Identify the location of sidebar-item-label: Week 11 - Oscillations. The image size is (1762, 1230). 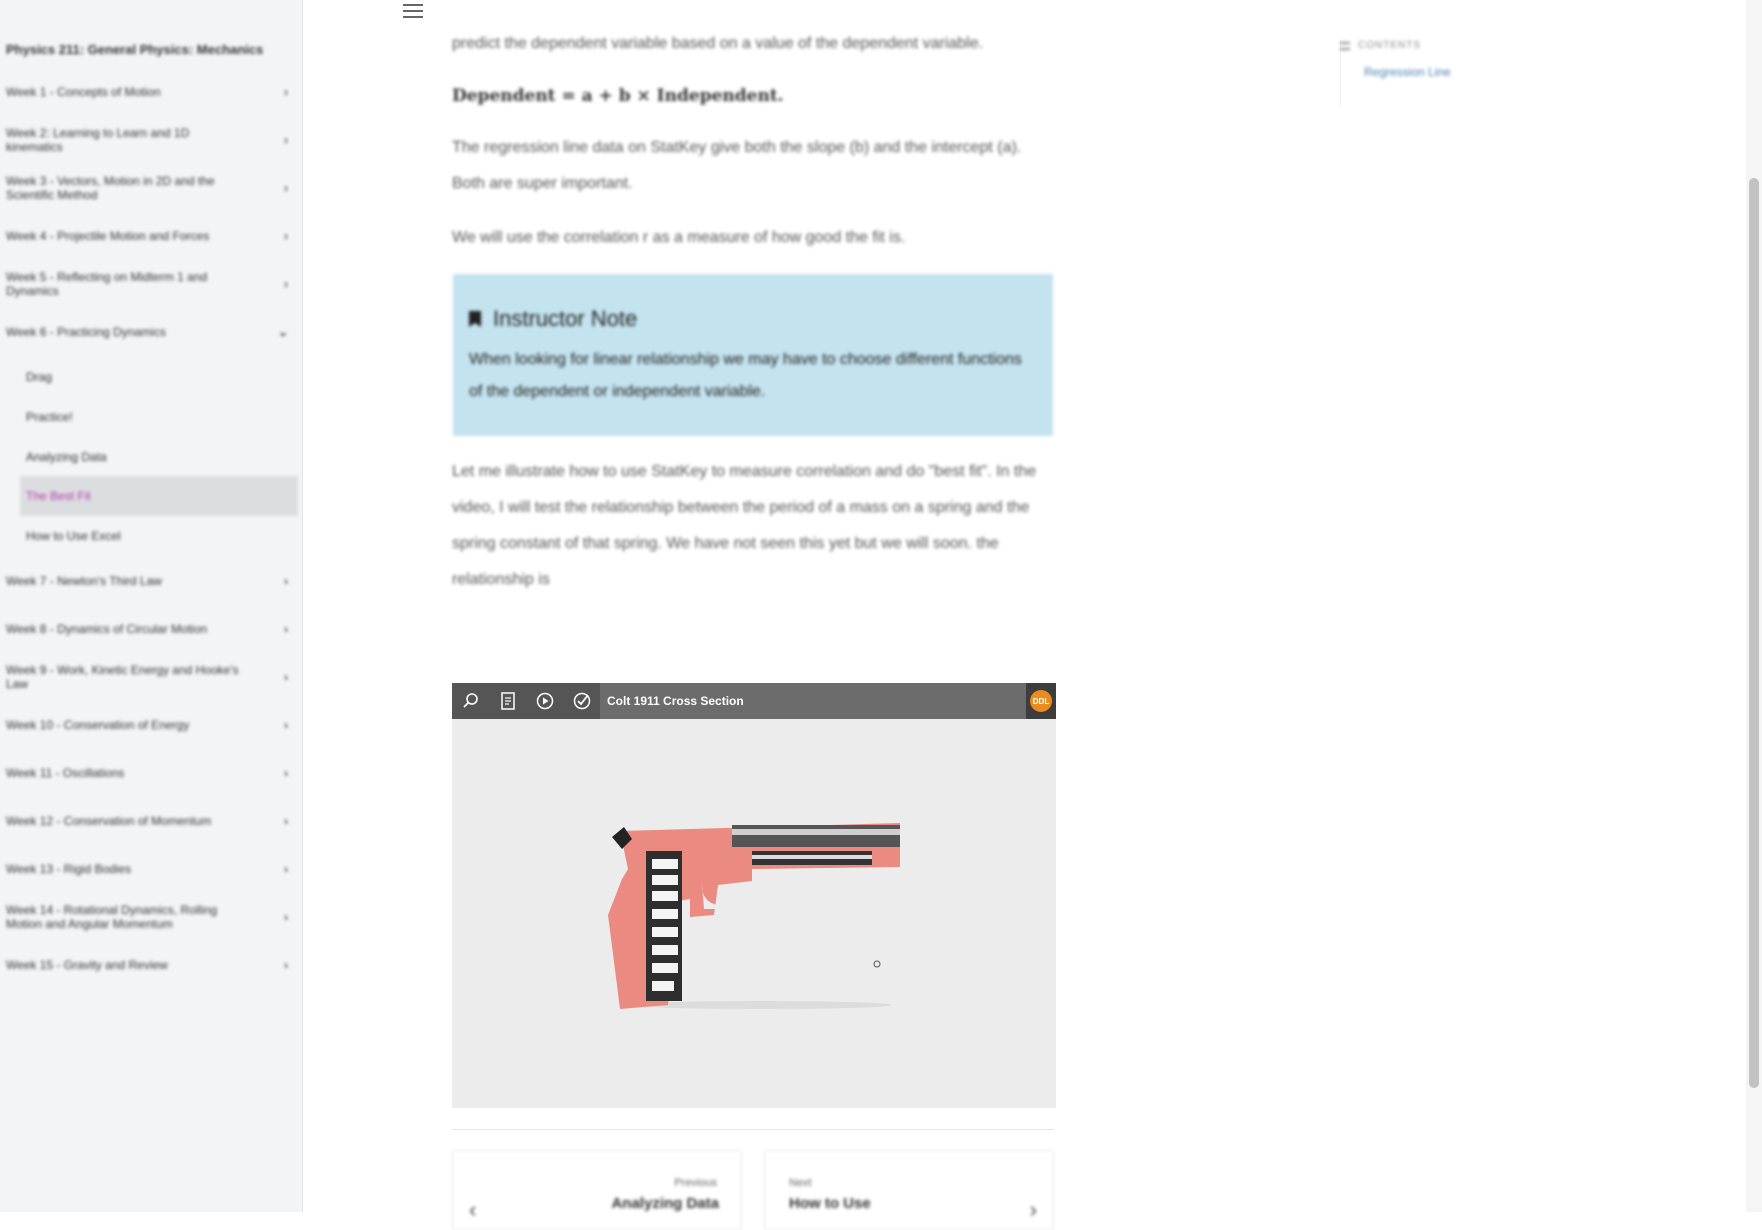
(65, 773).